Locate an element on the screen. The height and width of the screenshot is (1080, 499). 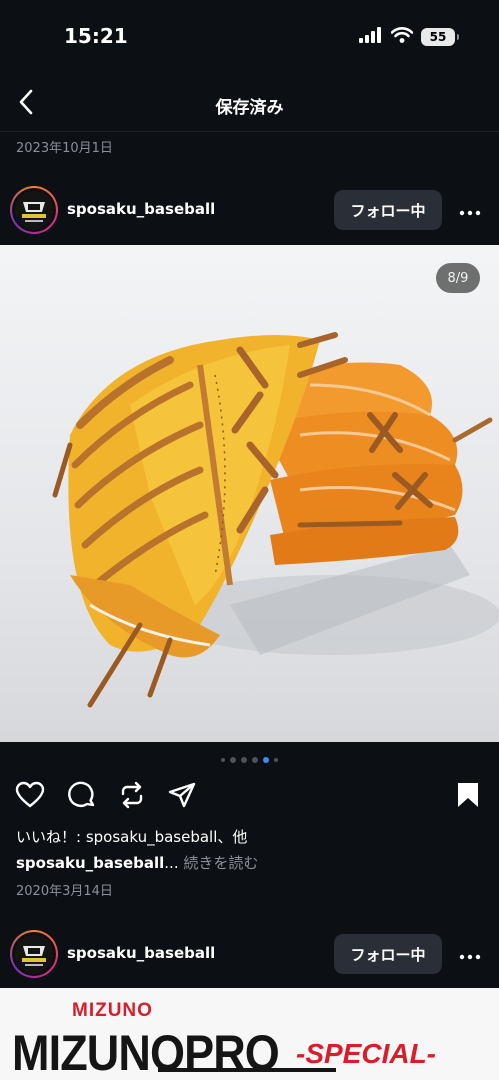
signal-icon is located at coordinates (371, 37).